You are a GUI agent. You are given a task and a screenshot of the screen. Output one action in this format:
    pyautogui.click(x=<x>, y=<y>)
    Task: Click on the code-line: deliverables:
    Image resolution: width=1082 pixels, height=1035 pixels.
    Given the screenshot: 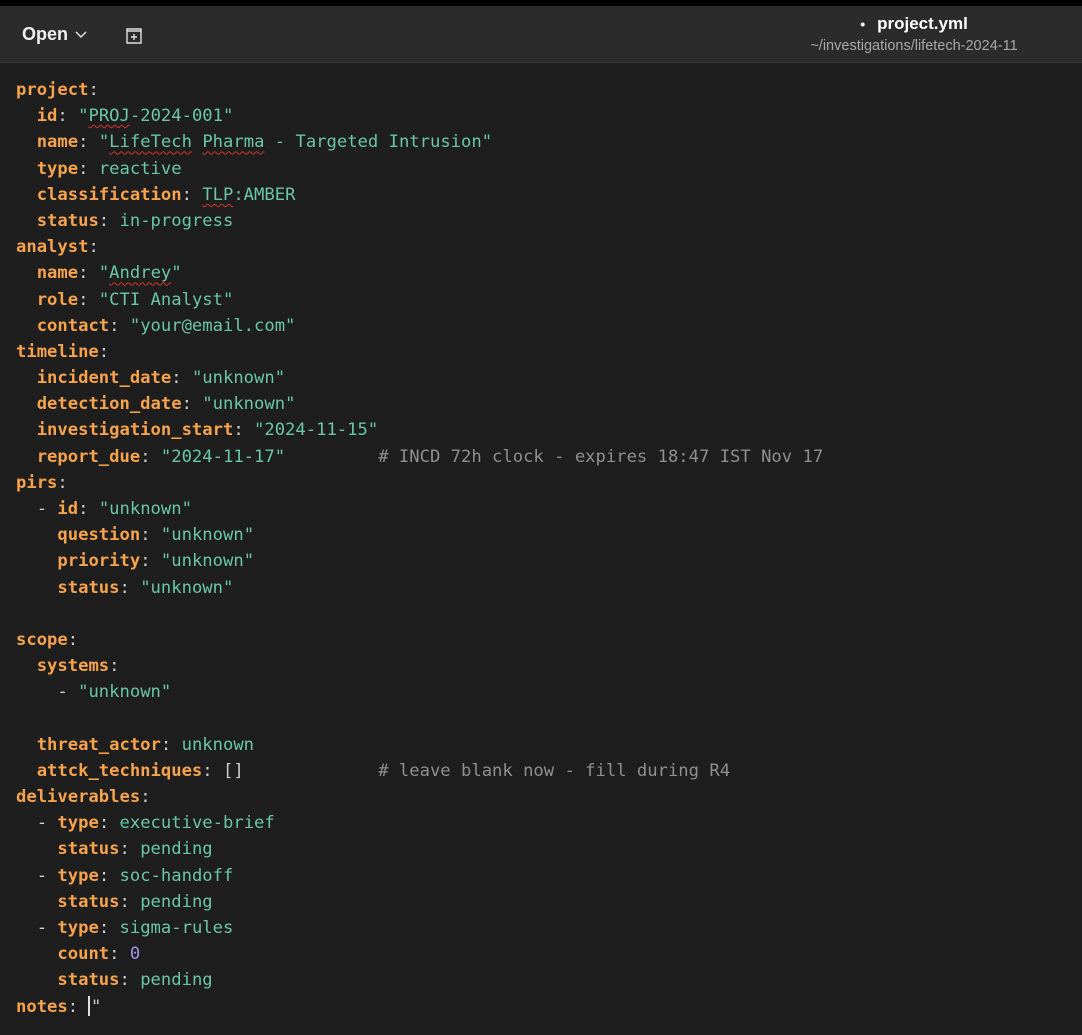 What is the action you would take?
    pyautogui.click(x=83, y=797)
    